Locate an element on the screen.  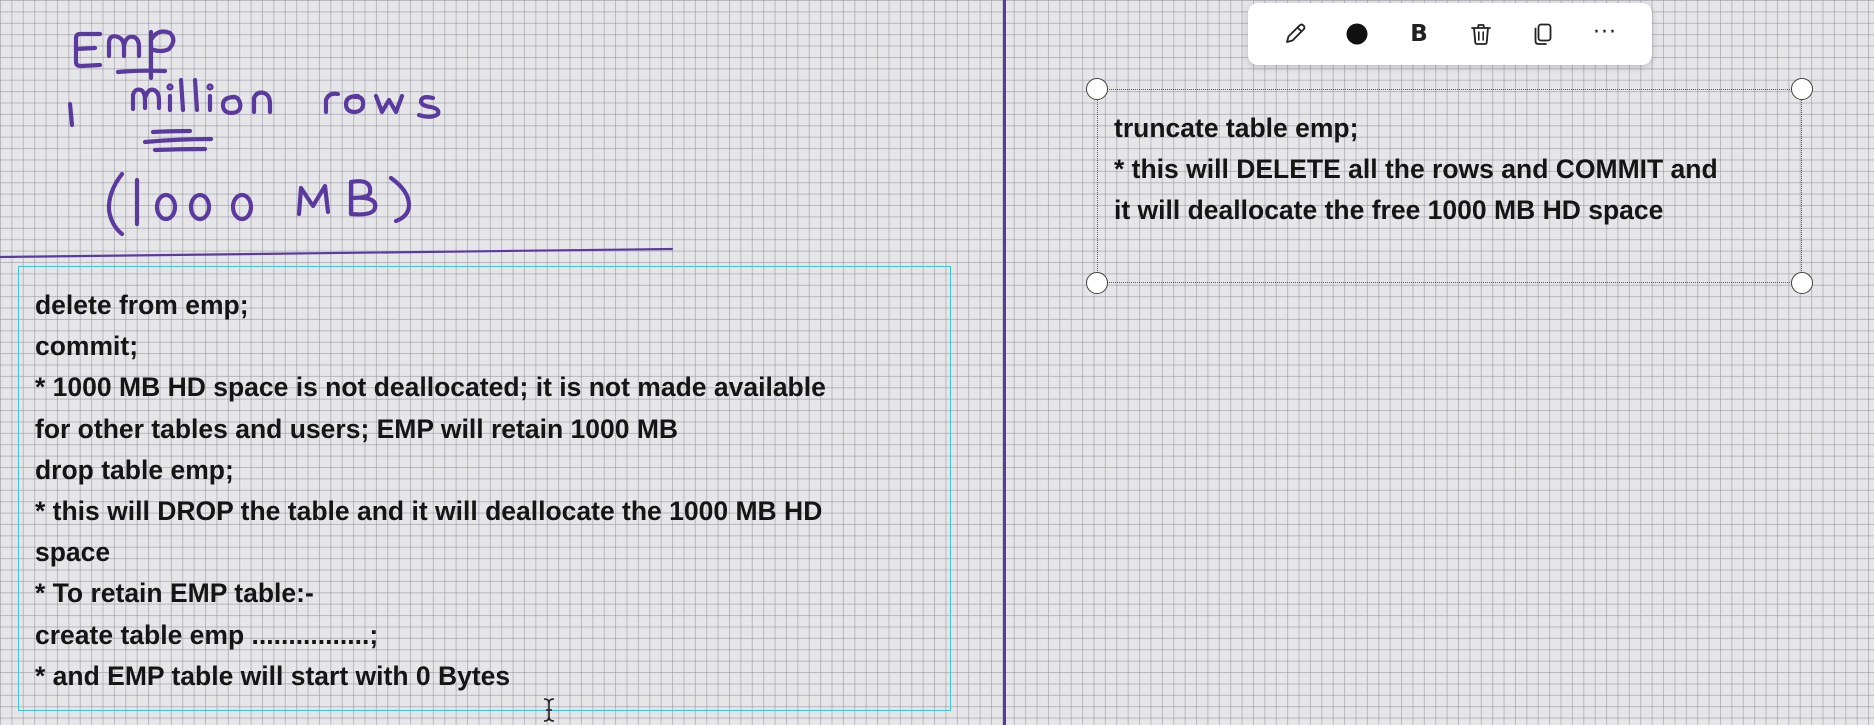
resize-handle-bottom-right is located at coordinates (1802, 283).